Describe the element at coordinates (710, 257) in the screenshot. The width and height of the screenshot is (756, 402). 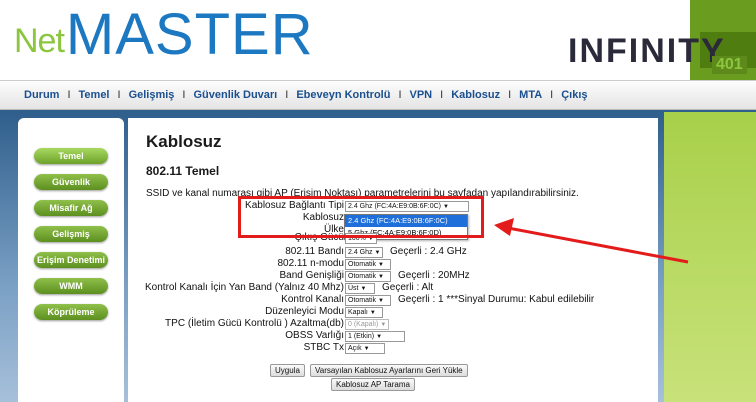
I see `right-decor-panel` at that location.